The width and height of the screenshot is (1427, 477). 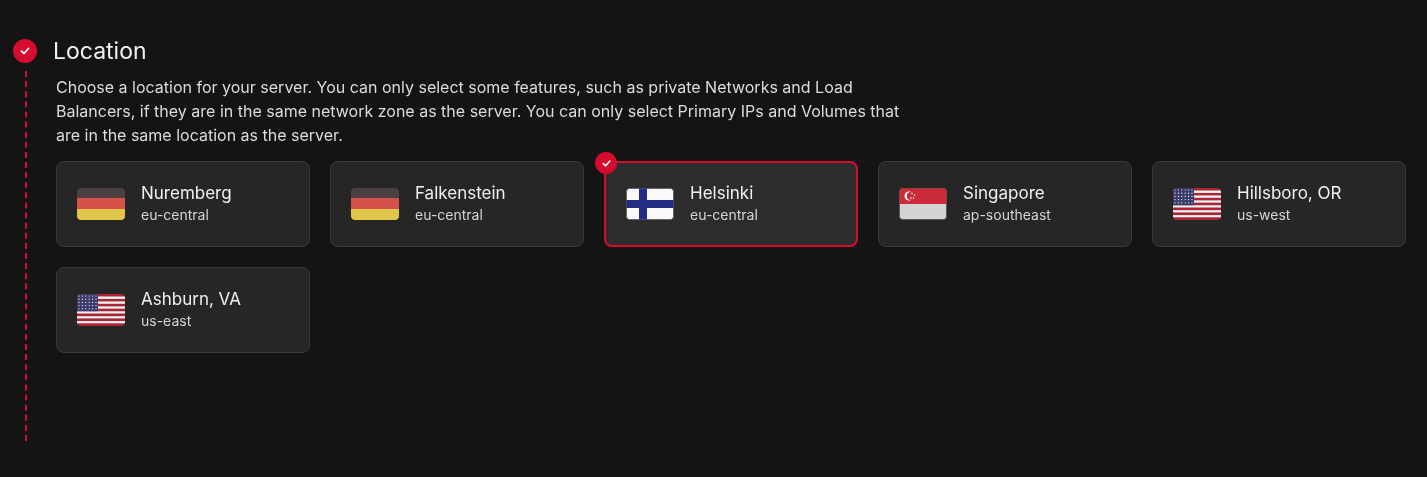 I want to click on location-name: Singapore, so click(x=1004, y=193).